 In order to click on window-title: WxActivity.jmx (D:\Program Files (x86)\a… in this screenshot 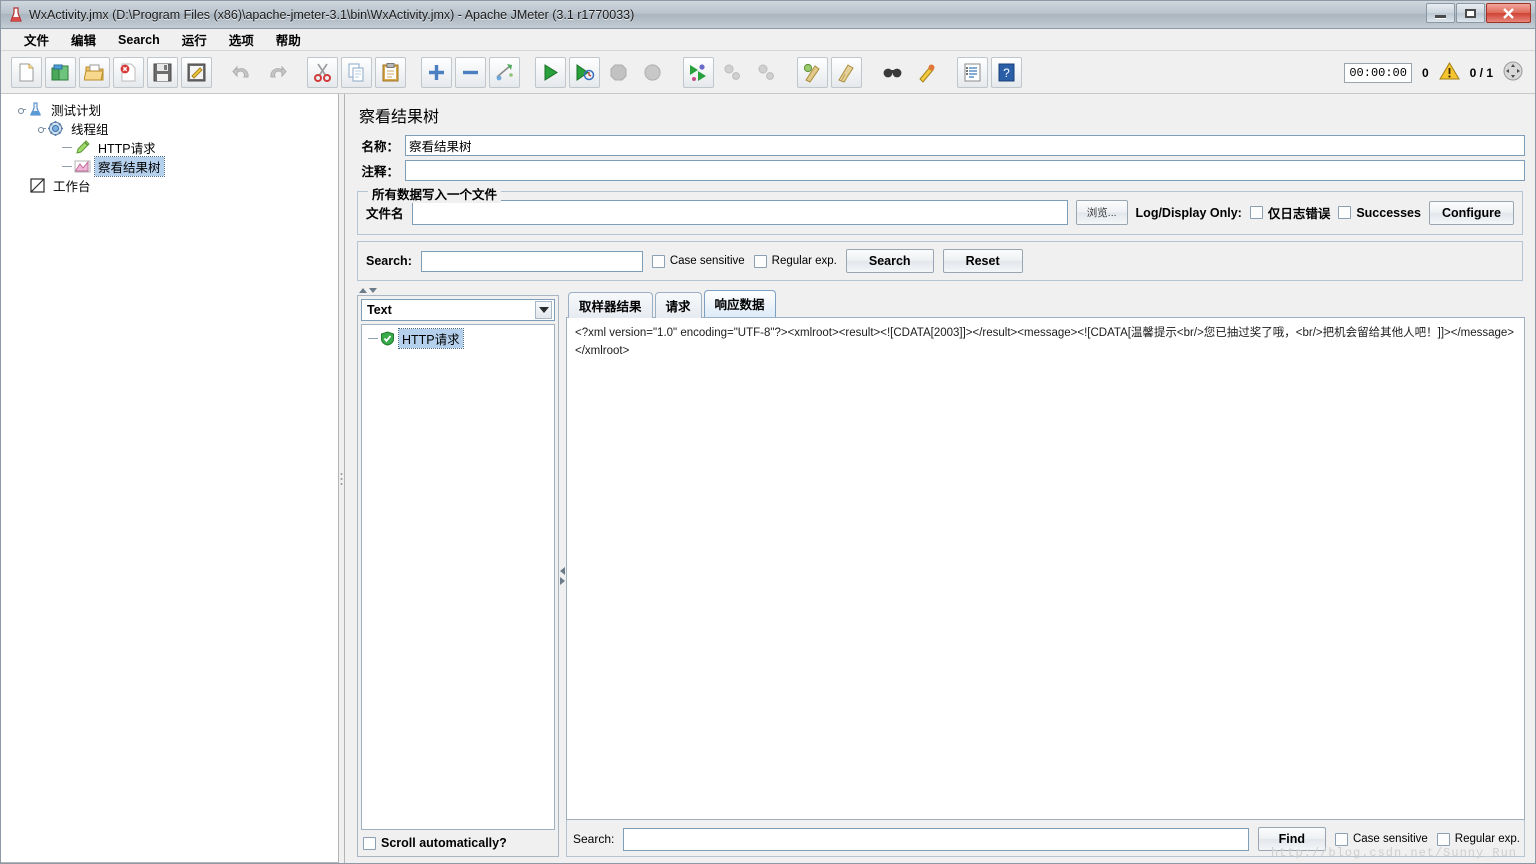, I will do `click(332, 14)`.